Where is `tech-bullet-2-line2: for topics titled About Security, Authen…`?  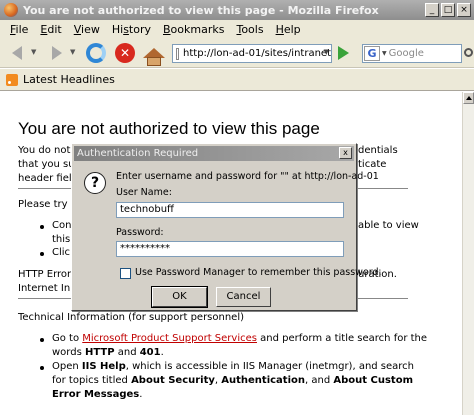
tech-bullet-2-line2: for topics titled About Security, Authen… is located at coordinates (233, 380).